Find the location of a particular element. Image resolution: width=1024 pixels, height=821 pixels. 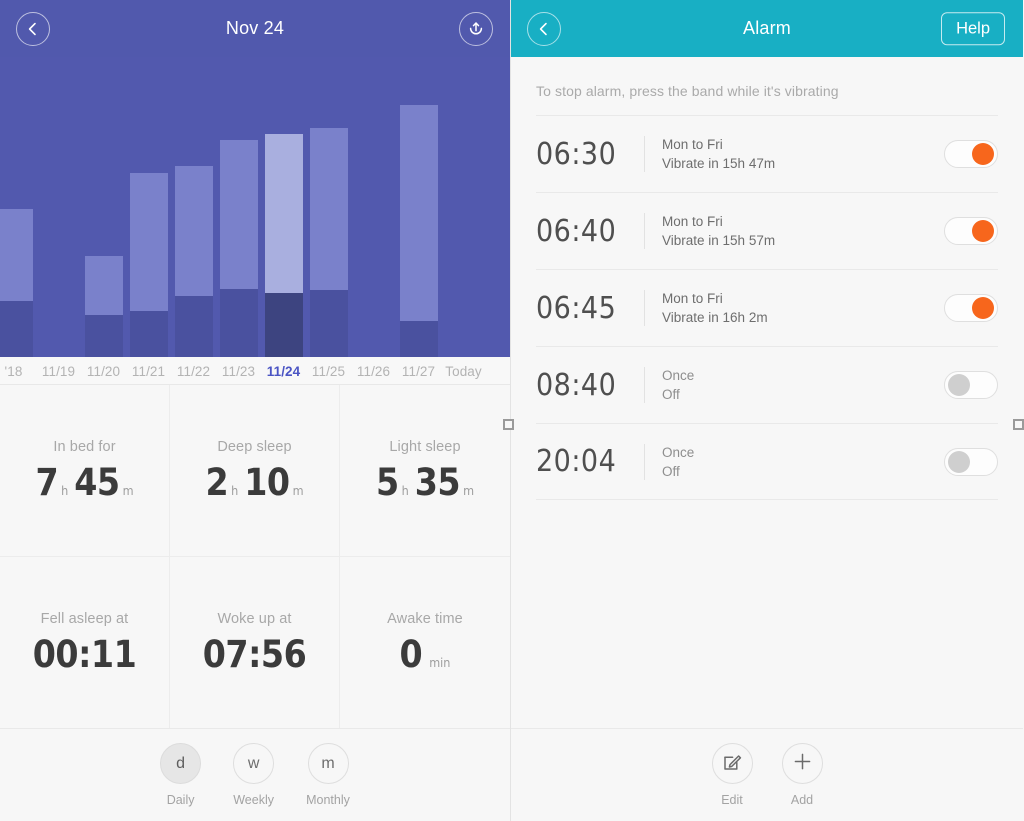

edit-pencil-icon is located at coordinates (732, 764).